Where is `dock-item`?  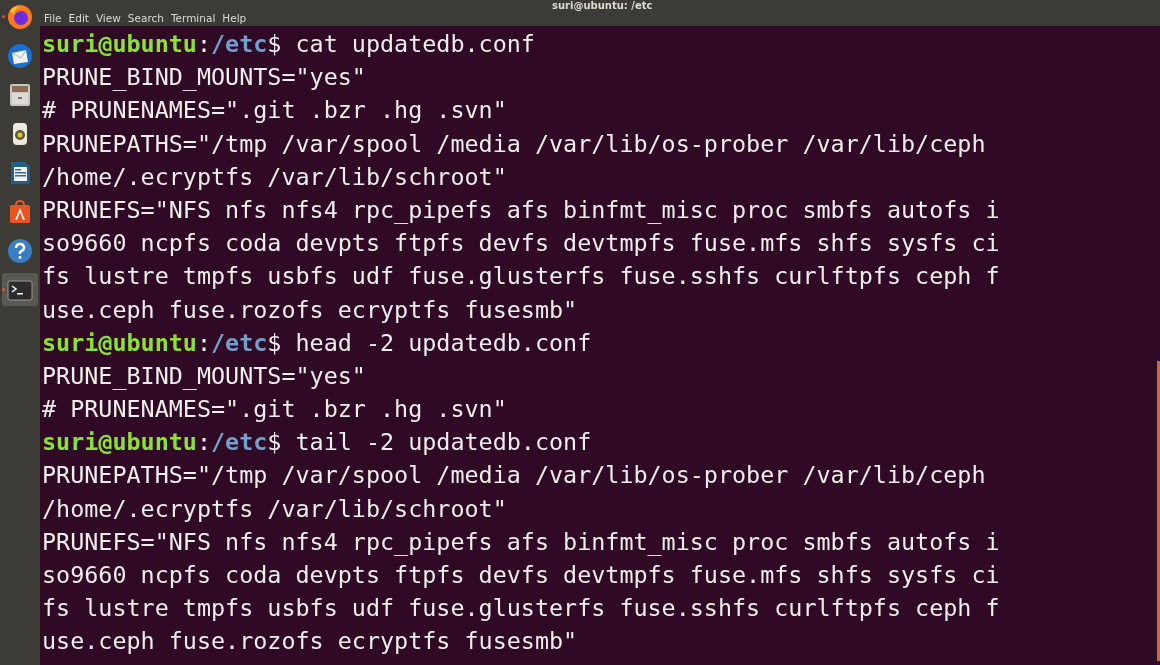
dock-item is located at coordinates (20, 289).